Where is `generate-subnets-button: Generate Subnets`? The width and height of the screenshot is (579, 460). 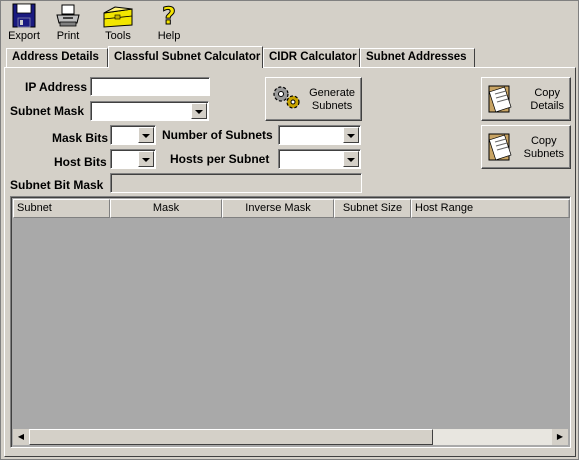
generate-subnets-button: Generate Subnets is located at coordinates (313, 99).